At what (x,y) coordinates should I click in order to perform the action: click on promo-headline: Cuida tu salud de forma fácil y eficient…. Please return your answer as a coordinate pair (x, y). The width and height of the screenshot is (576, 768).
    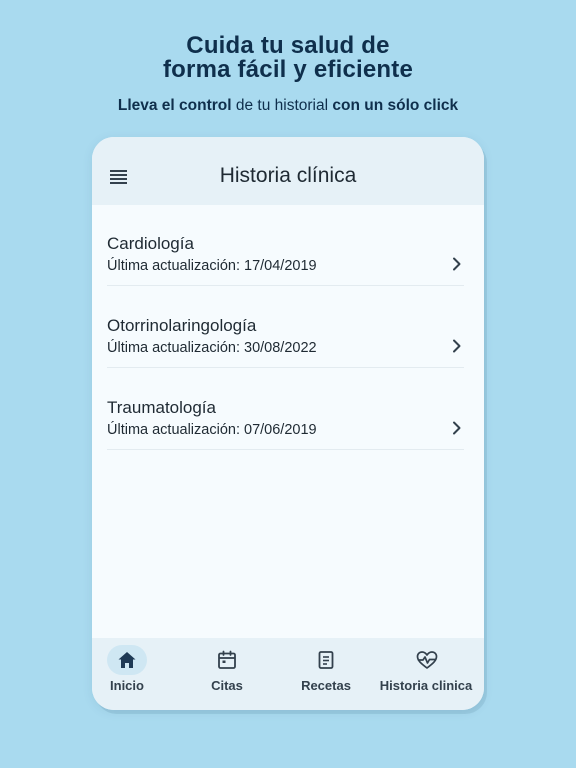
    Looking at the image, I should click on (288, 58).